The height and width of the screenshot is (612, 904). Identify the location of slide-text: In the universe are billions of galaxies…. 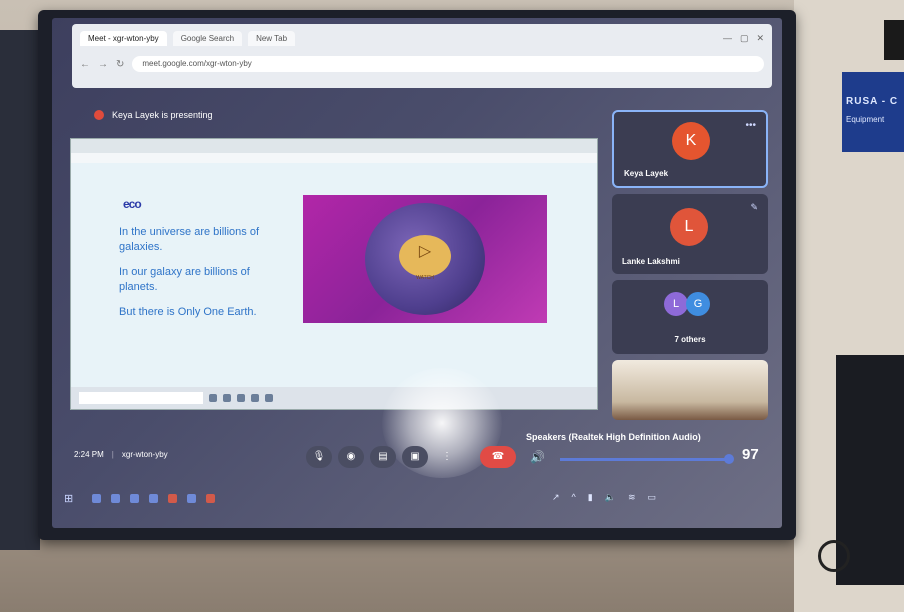
(194, 277).